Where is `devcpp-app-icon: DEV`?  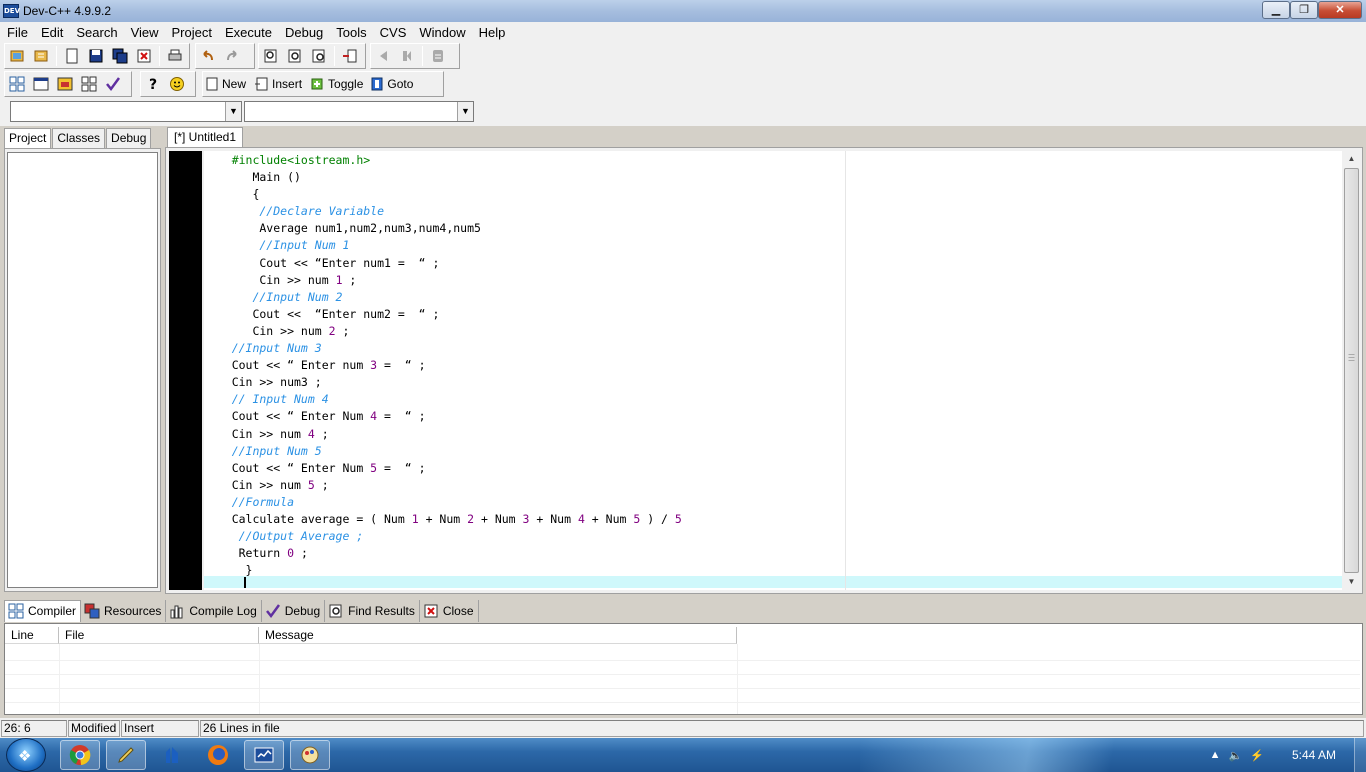
devcpp-app-icon: DEV is located at coordinates (11, 11).